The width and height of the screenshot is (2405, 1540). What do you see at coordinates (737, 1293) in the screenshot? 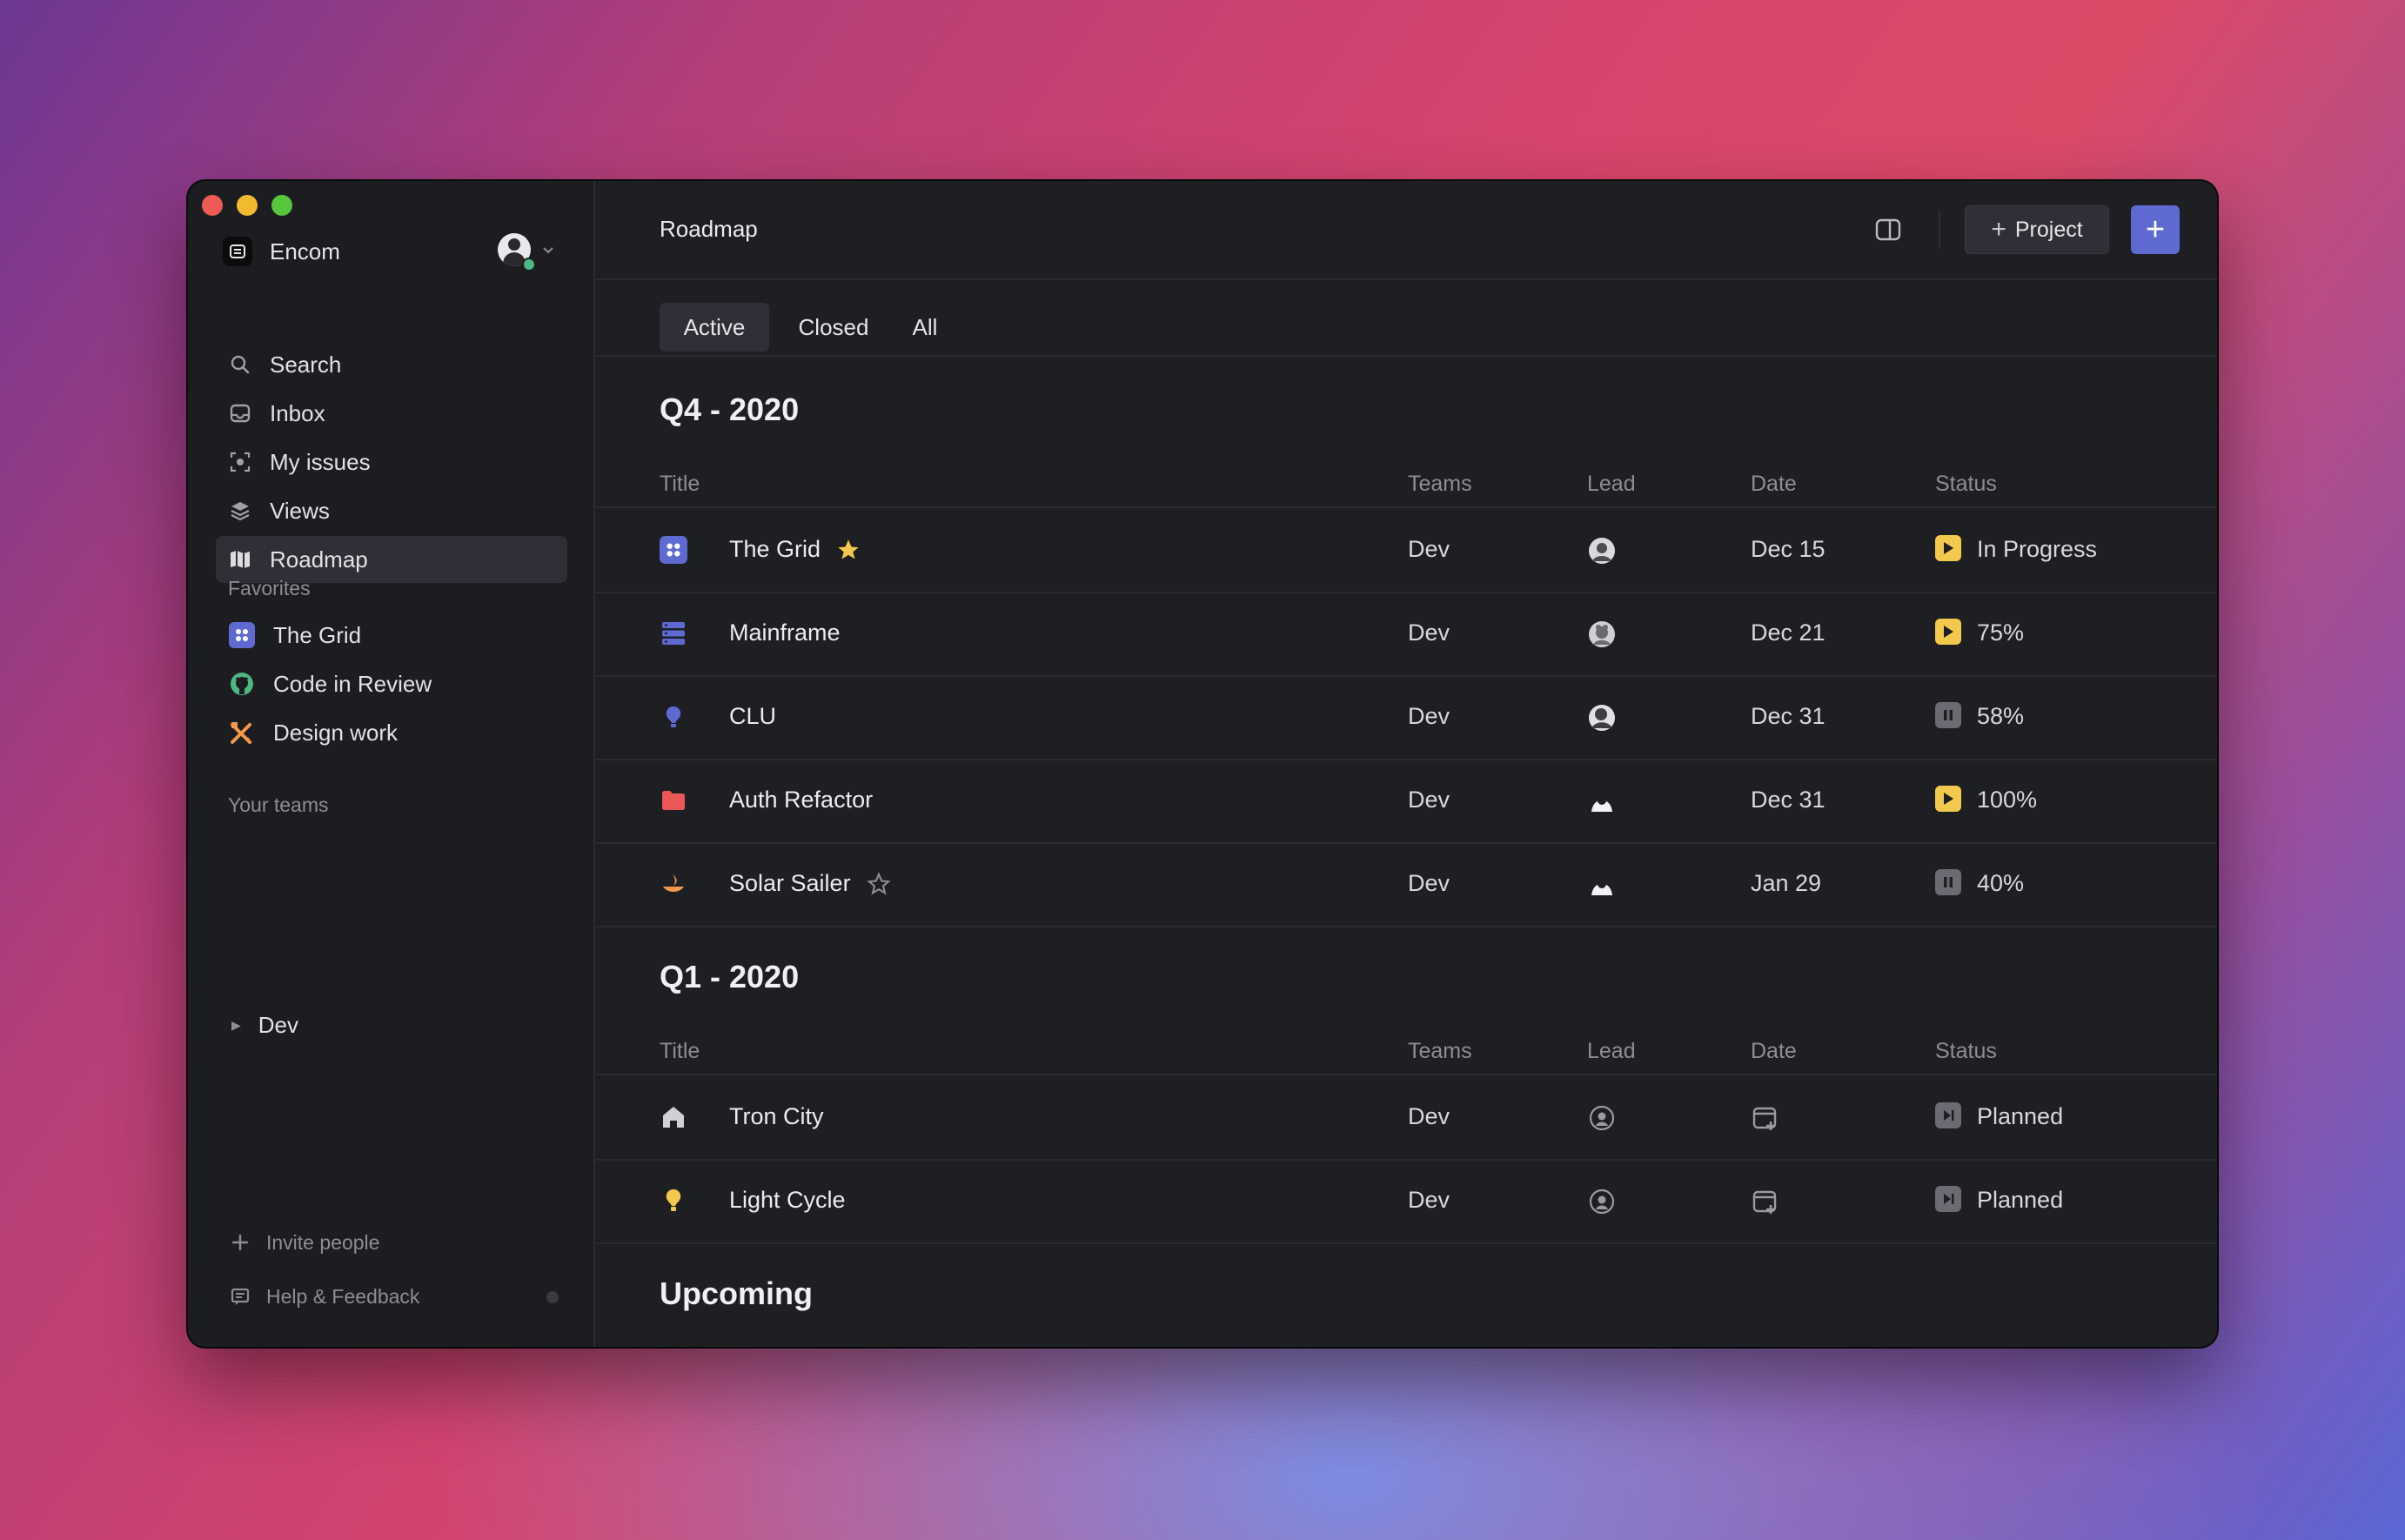
I see `group-heading: Upcoming` at bounding box center [737, 1293].